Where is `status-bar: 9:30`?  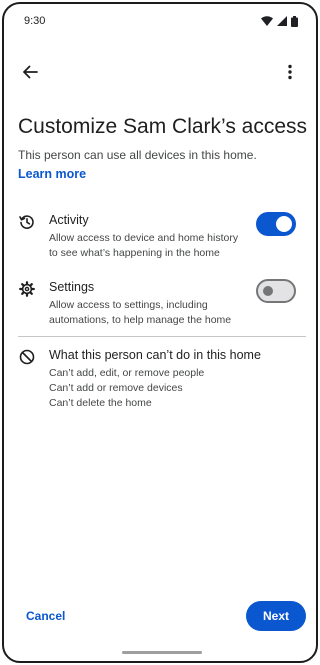
status-bar: 9:30 is located at coordinates (160, 21).